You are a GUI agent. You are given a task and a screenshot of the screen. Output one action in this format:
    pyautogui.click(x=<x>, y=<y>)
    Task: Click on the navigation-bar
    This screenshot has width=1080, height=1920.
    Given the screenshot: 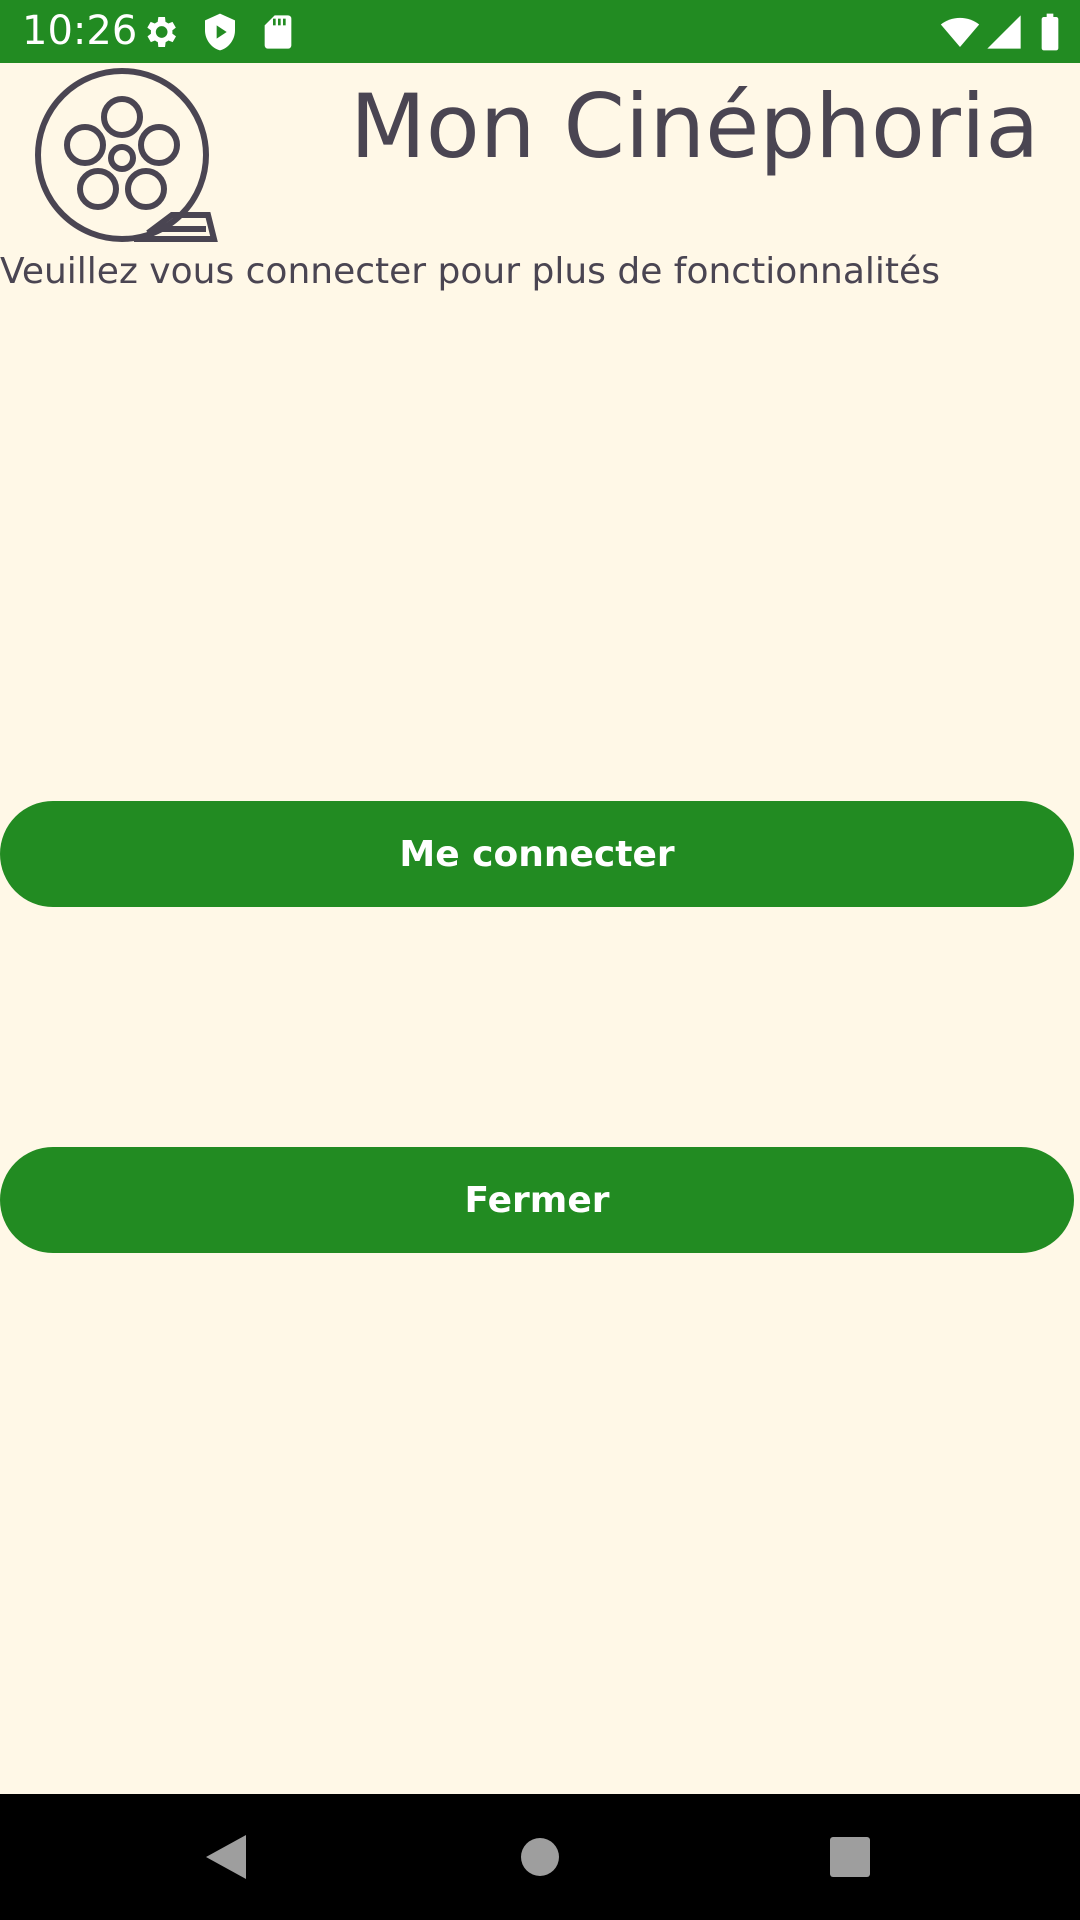 What is the action you would take?
    pyautogui.click(x=540, y=1857)
    